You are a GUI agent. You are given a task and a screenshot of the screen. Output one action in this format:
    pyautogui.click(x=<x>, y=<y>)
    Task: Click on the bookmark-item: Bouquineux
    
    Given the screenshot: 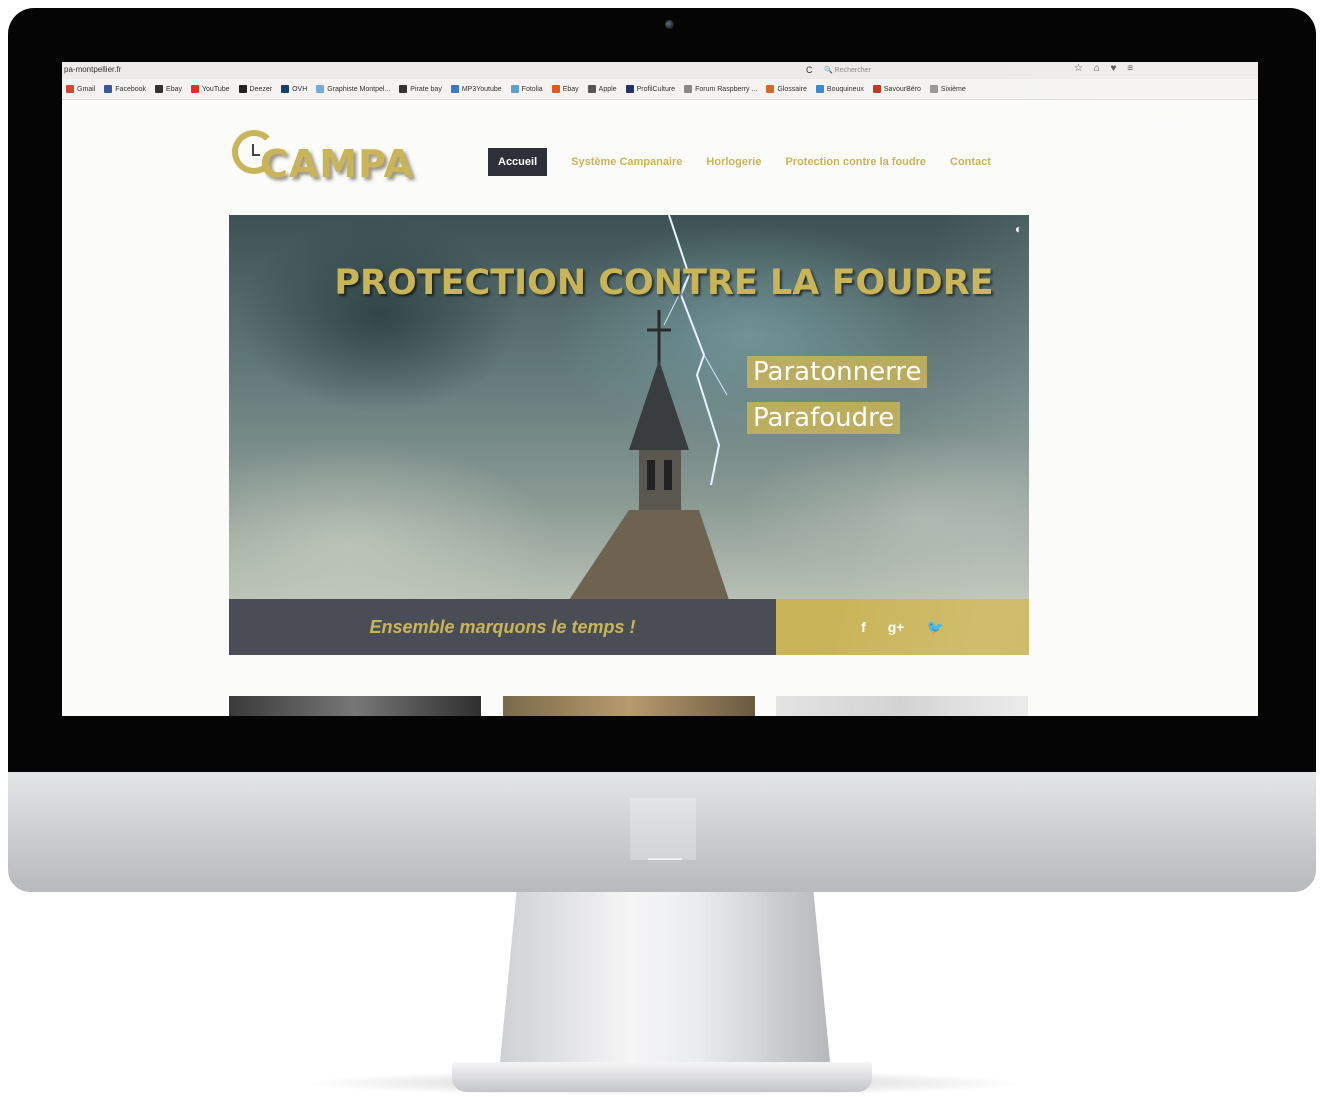 What is the action you would take?
    pyautogui.click(x=839, y=89)
    